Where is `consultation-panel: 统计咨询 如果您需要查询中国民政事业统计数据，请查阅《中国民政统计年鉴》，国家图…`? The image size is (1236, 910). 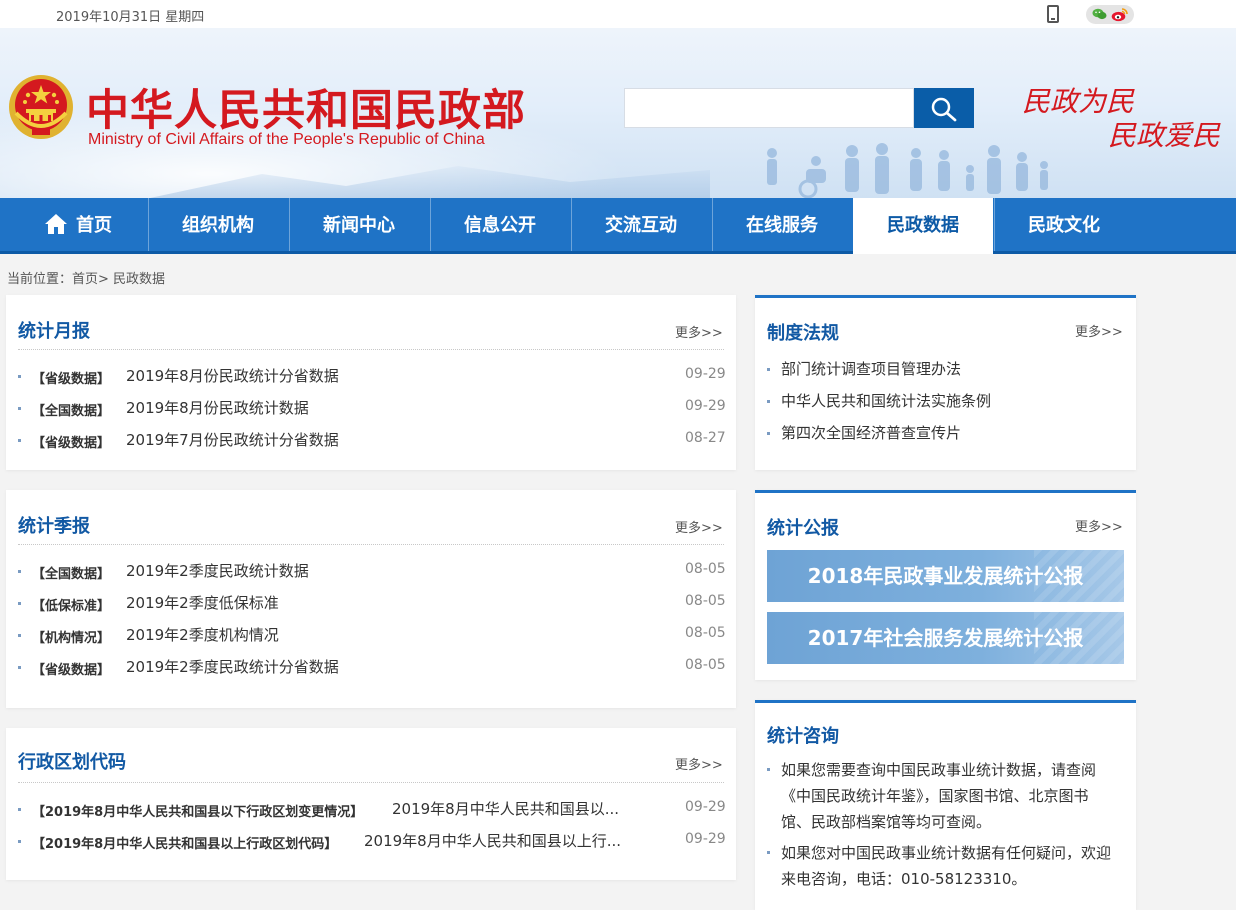
consultation-panel: 统计咨询 如果您需要查询中国民政事业统计数据，请查阅《中国民政统计年鉴》，国家图… is located at coordinates (945, 805).